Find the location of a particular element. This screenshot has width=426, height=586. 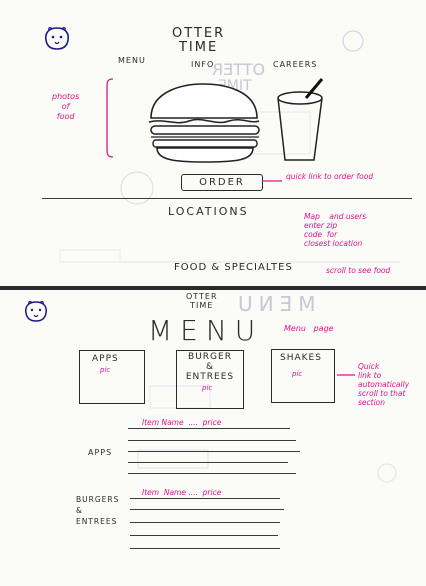

nav-info: INFO is located at coordinates (202, 64).